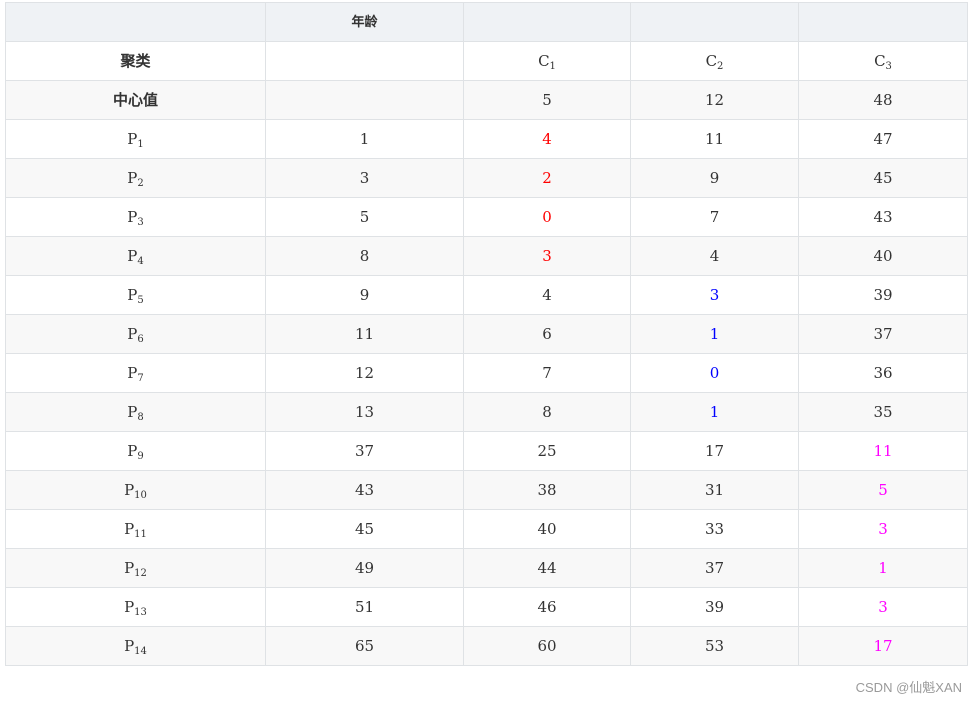 The image size is (976, 701). Describe the element at coordinates (888, 66) in the screenshot. I see `cluster-subscript: 3` at that location.